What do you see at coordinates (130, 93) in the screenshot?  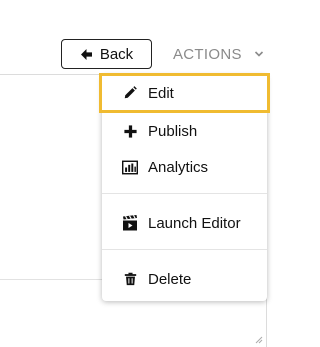 I see `pencil-icon` at bounding box center [130, 93].